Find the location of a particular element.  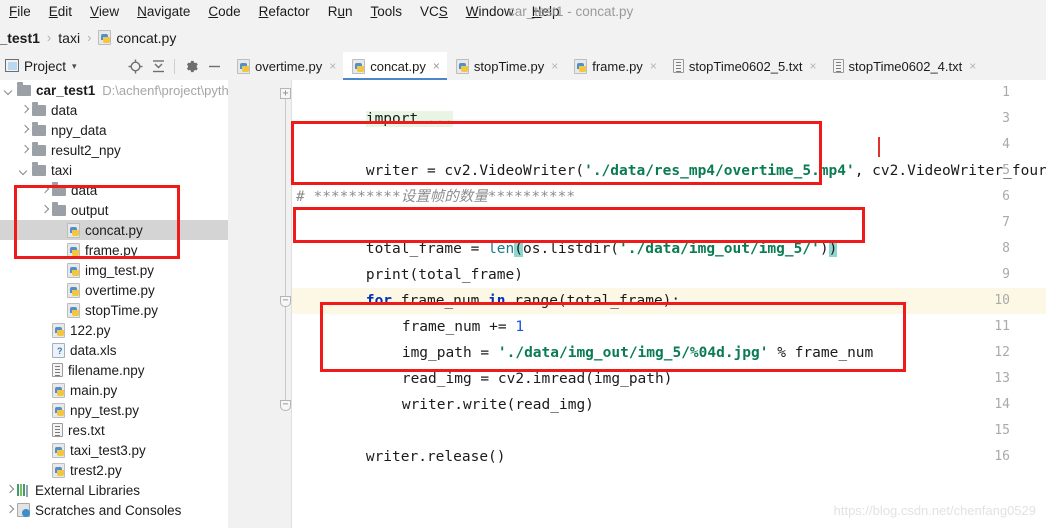

chevron-down-icon: ▾ is located at coordinates (74, 66).